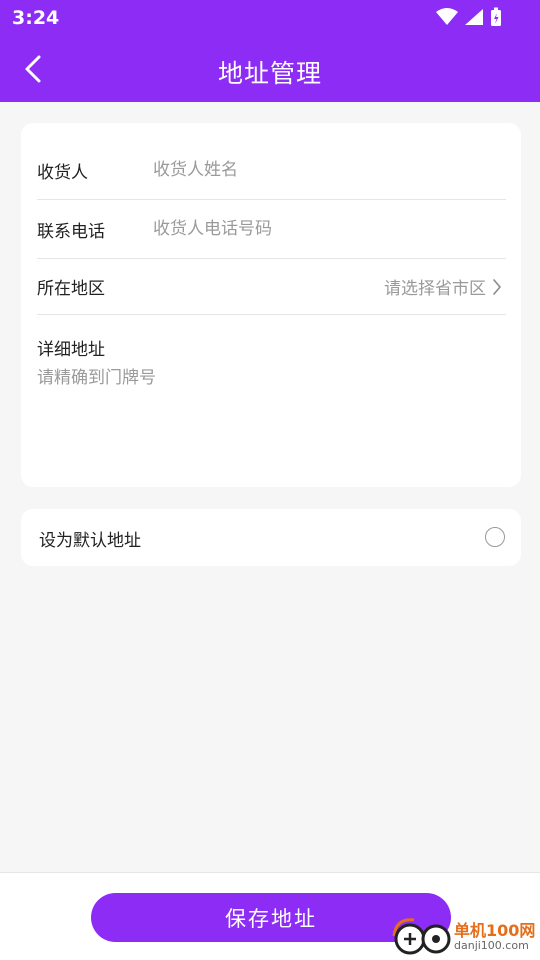 This screenshot has height=960, width=540. What do you see at coordinates (36, 18) in the screenshot?
I see `status-time: 3:24` at bounding box center [36, 18].